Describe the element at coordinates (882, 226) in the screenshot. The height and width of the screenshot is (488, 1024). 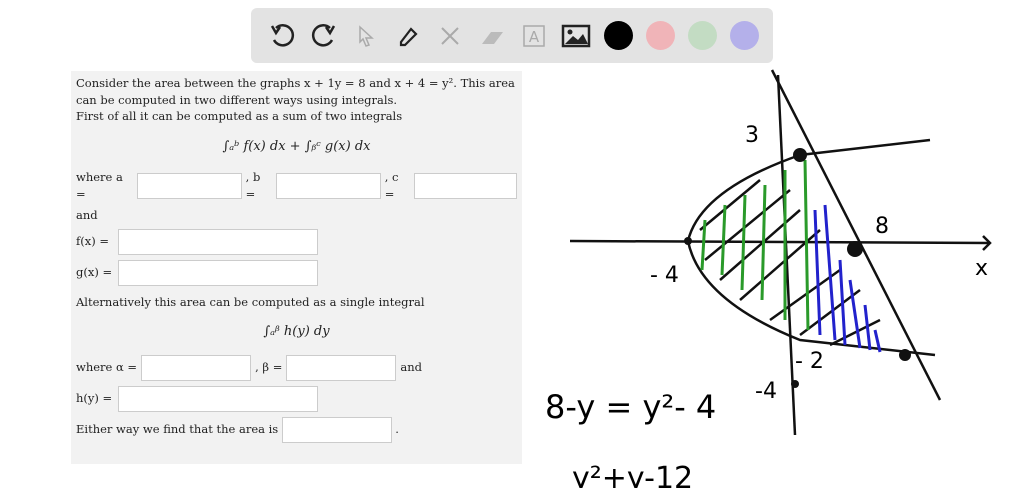
I see `label-8: 8` at that location.